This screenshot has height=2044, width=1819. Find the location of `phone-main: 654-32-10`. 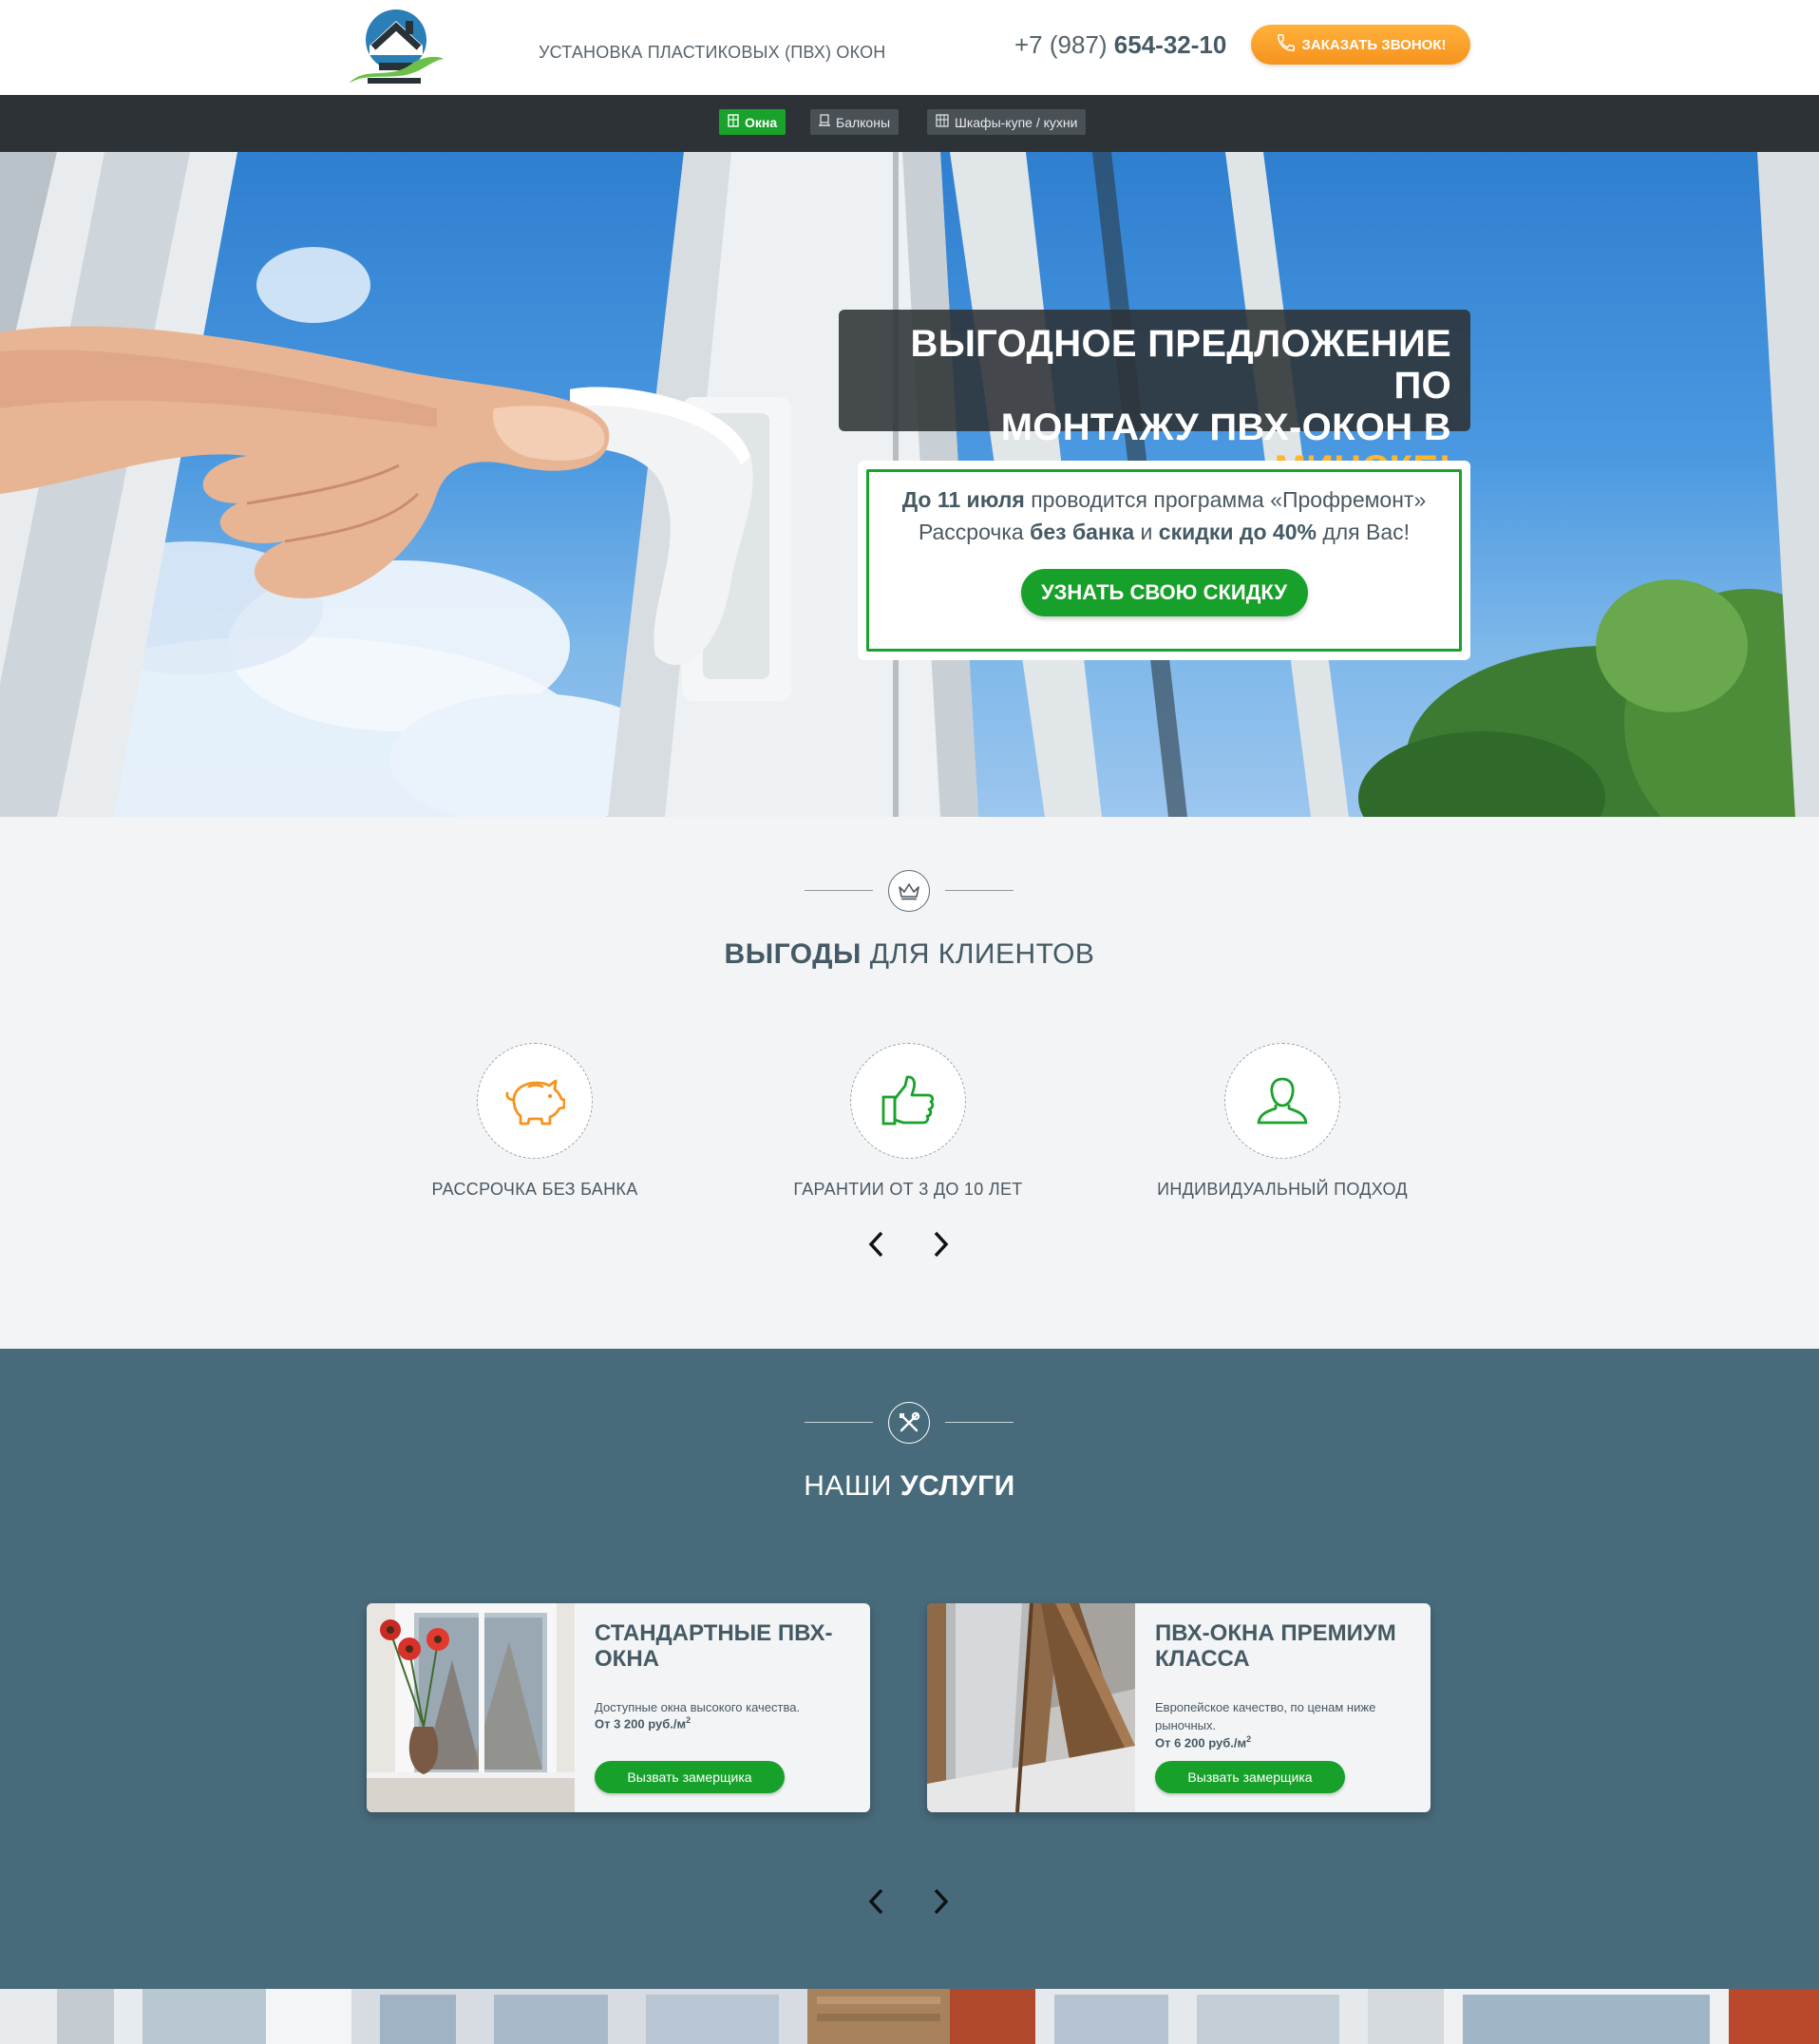

phone-main: 654-32-10 is located at coordinates (1170, 45).